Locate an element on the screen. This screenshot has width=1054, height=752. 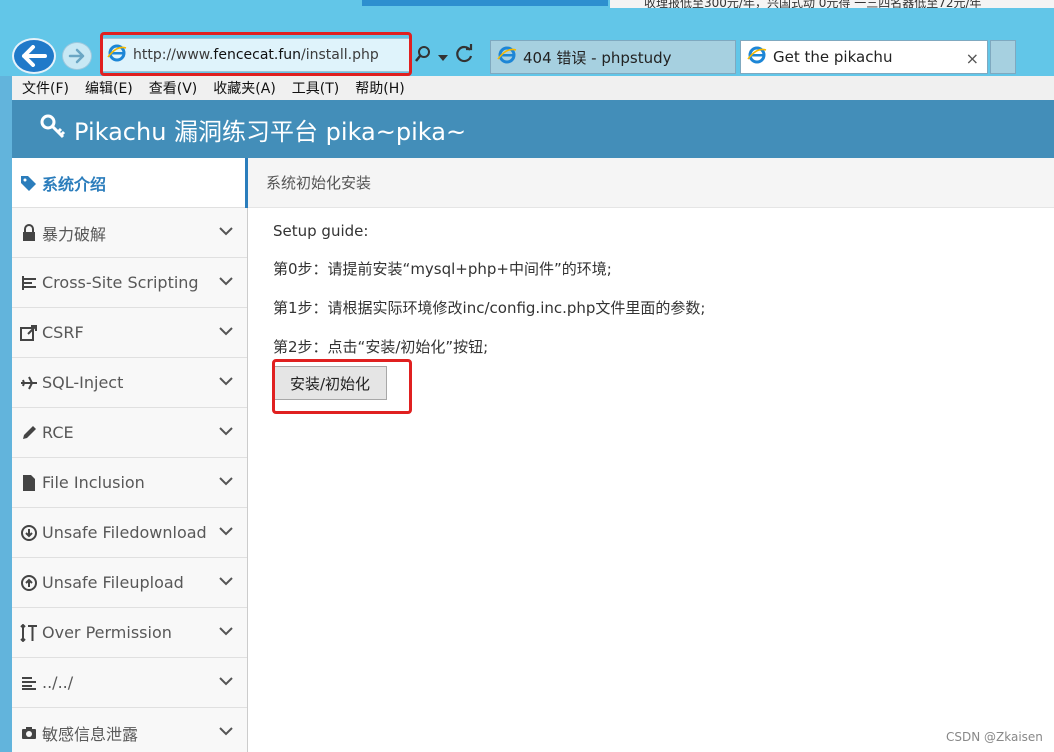
tab-title: 404 错误 - phpstudy is located at coordinates (597, 57).